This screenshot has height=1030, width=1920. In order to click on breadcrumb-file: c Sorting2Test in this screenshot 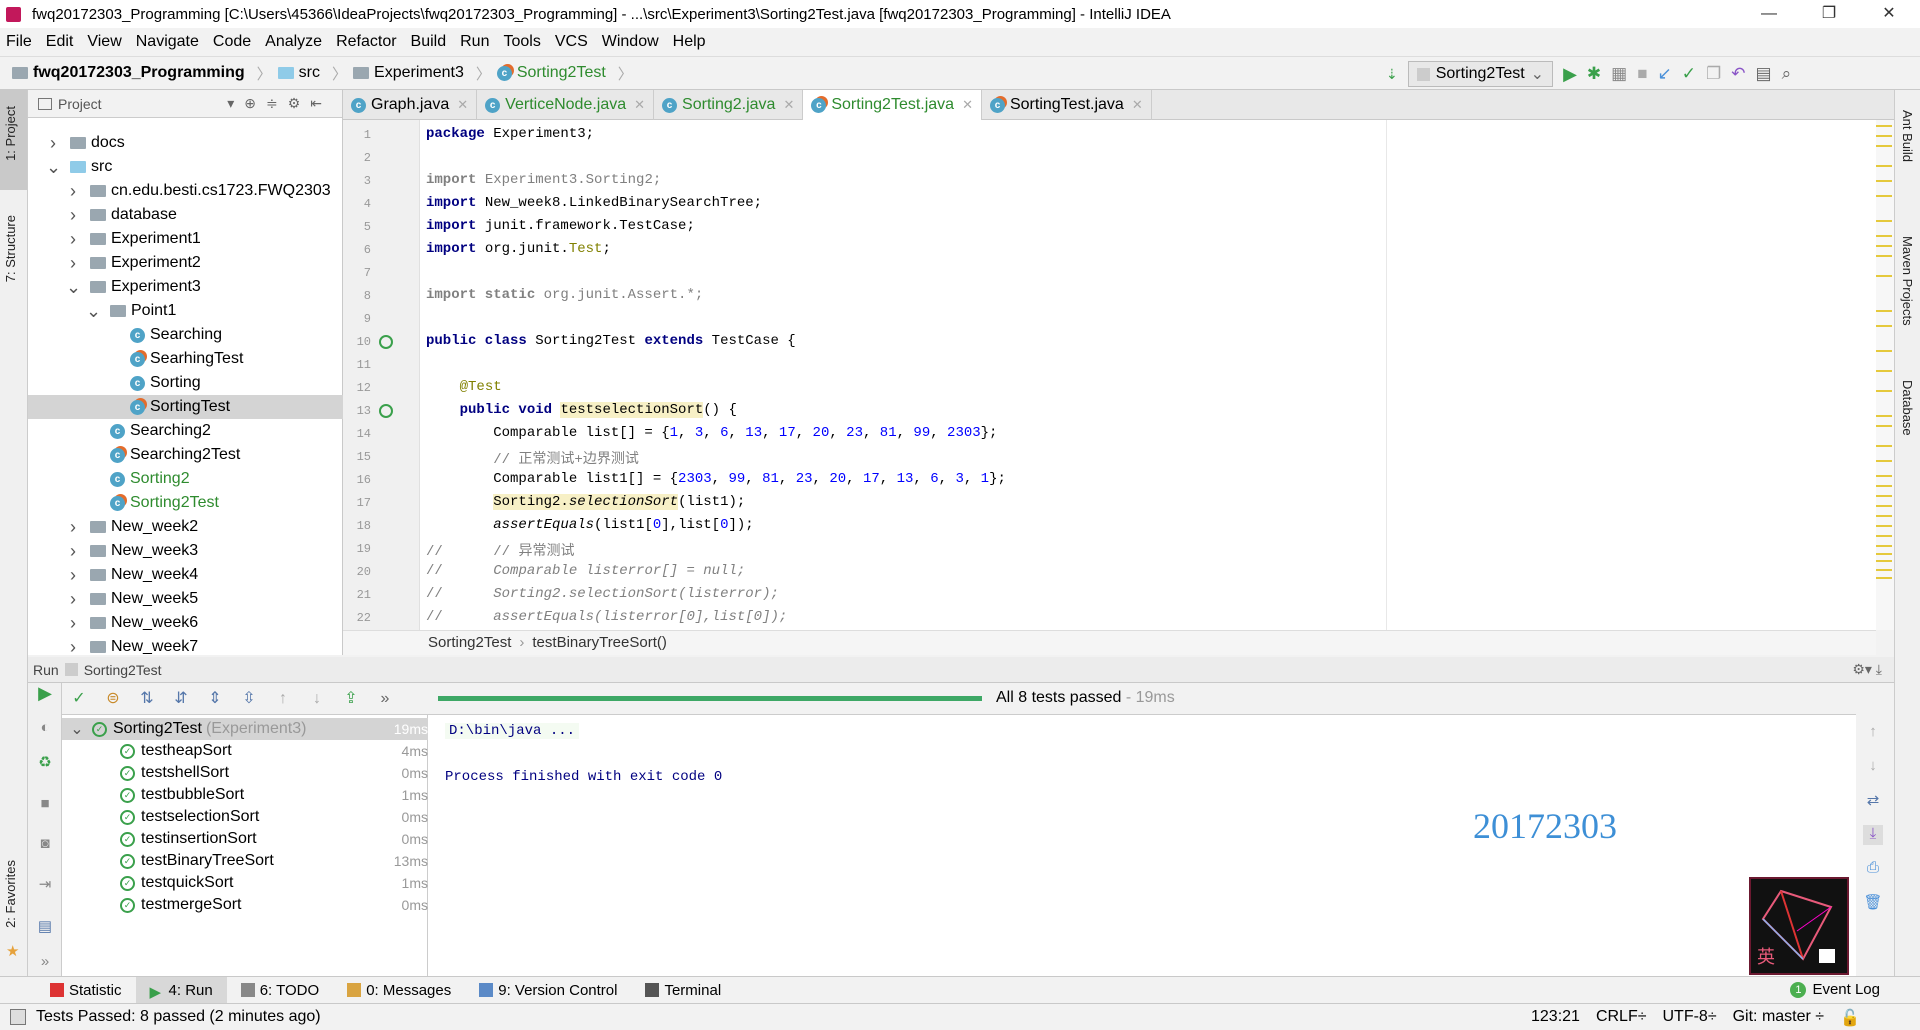, I will do `click(551, 73)`.